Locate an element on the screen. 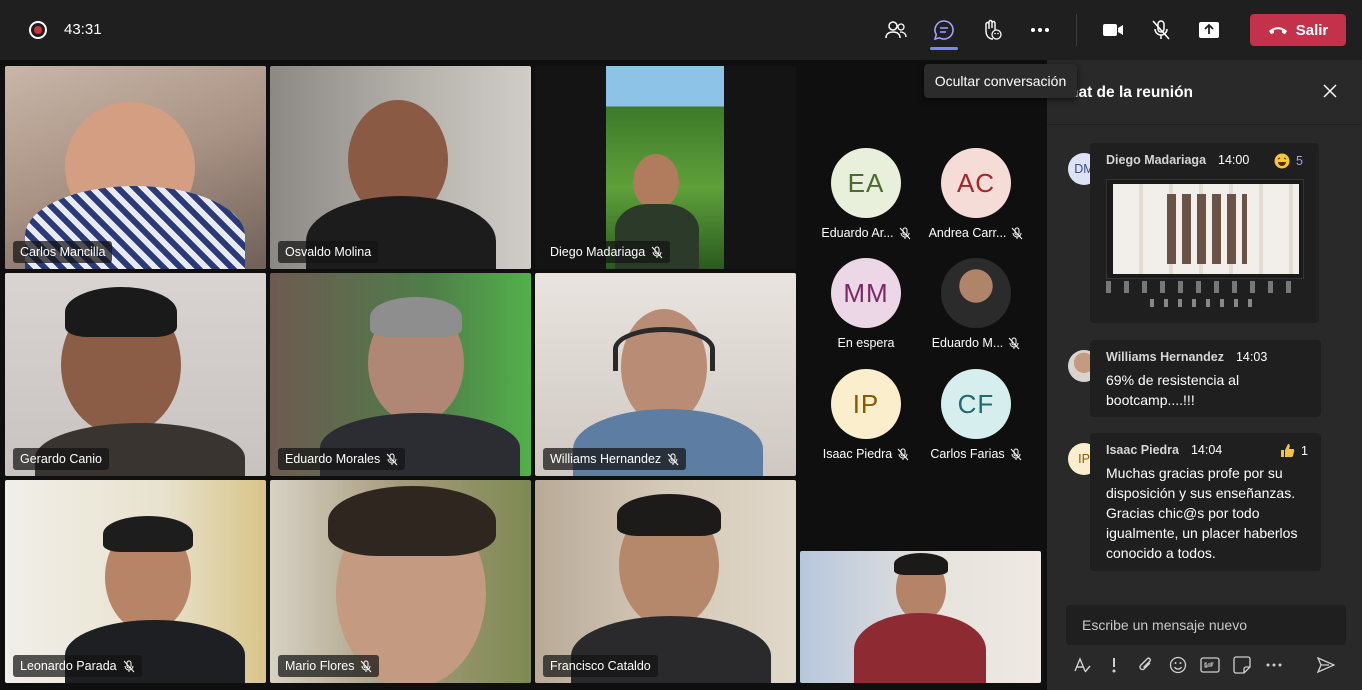 Image resolution: width=1362 pixels, height=690 pixels. leave-label: Salir is located at coordinates (1312, 30).